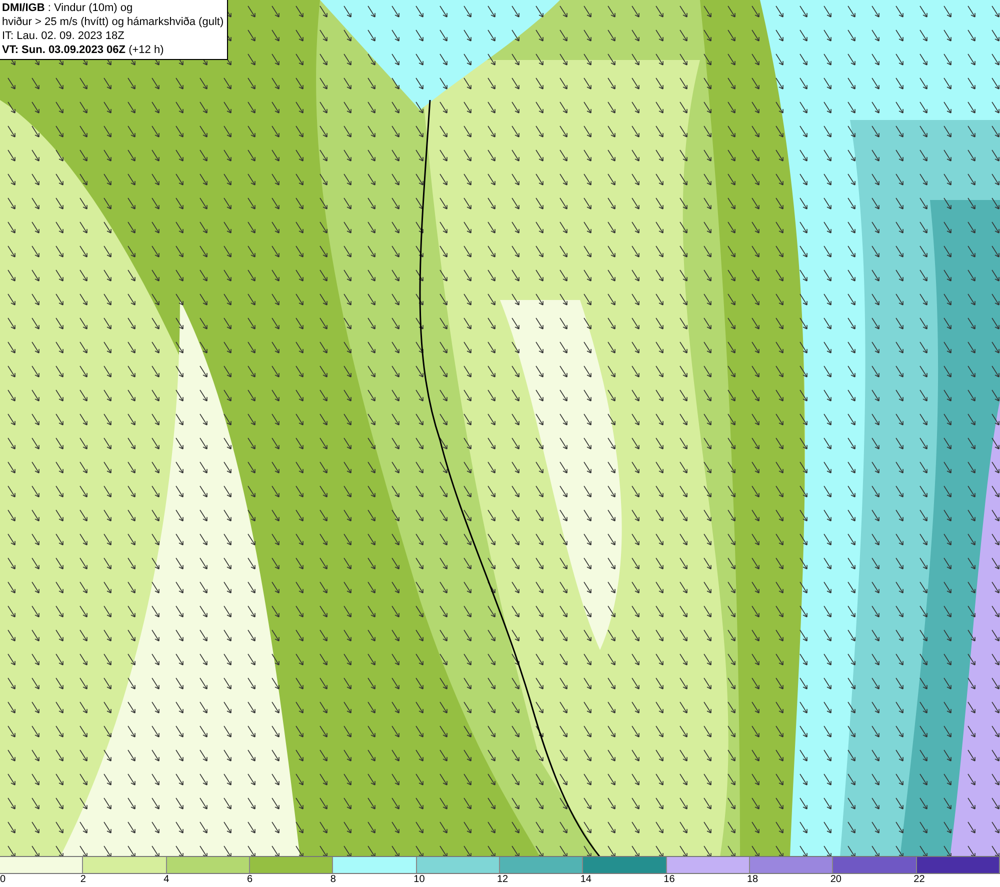  Describe the element at coordinates (586, 880) in the screenshot. I see `legend-label: 14` at that location.